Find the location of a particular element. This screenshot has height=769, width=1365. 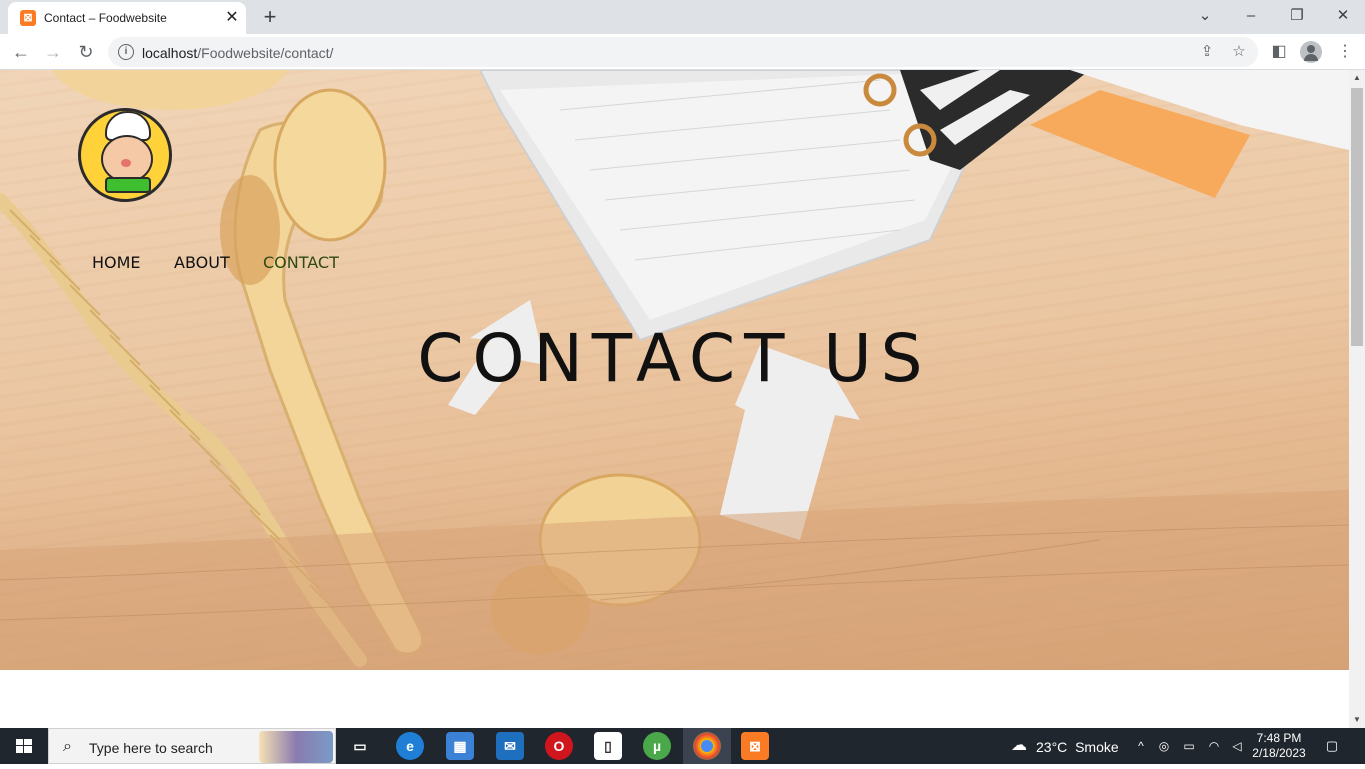

address-bar: i localhost/Foodwebsite/contact/ ⇪ ☆ is located at coordinates (683, 52).